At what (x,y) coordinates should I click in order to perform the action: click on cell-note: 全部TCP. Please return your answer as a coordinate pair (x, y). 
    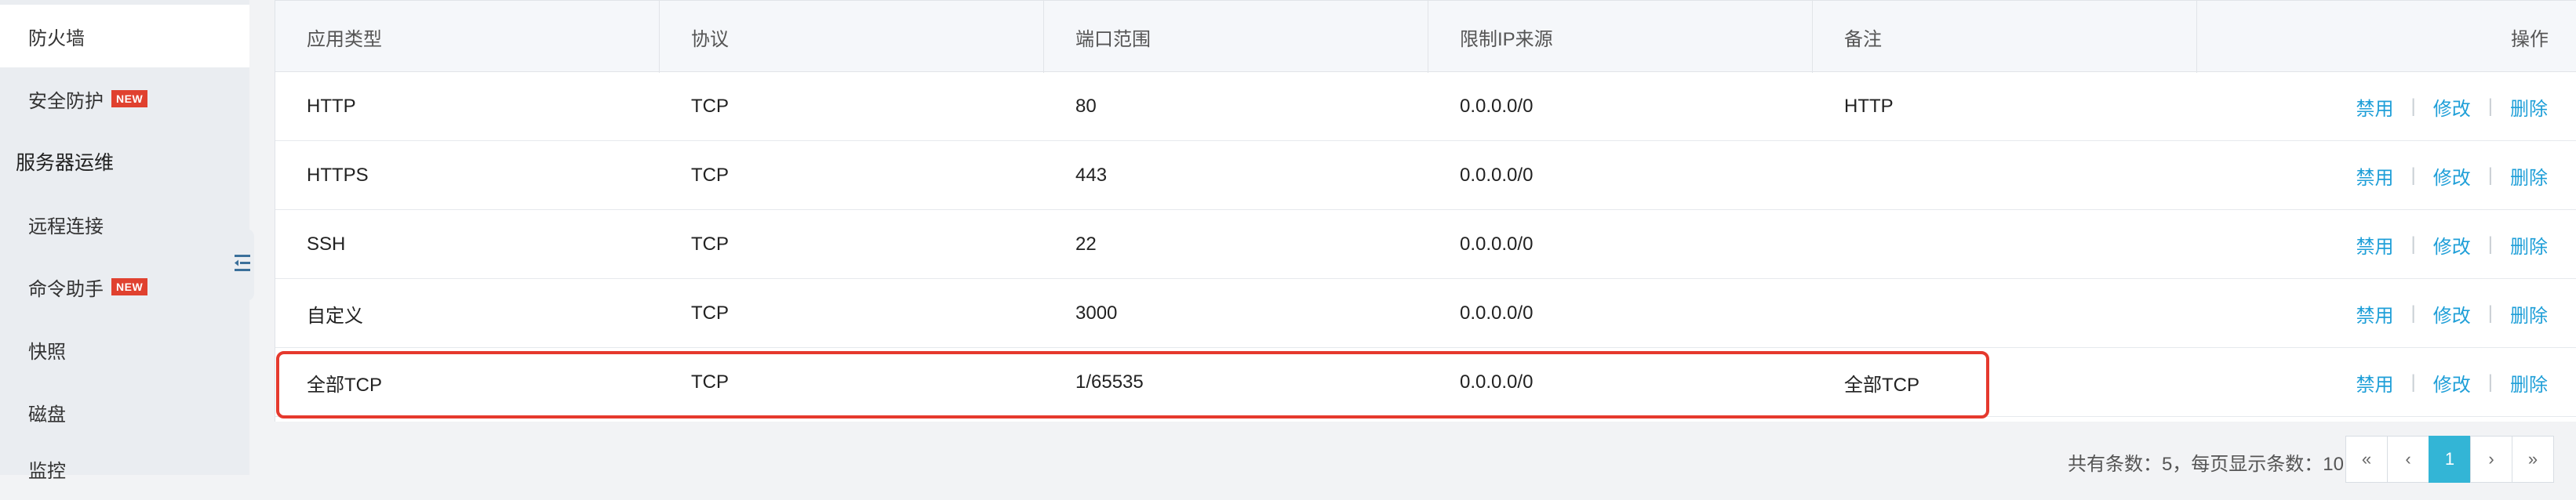
    Looking at the image, I should click on (1881, 385).